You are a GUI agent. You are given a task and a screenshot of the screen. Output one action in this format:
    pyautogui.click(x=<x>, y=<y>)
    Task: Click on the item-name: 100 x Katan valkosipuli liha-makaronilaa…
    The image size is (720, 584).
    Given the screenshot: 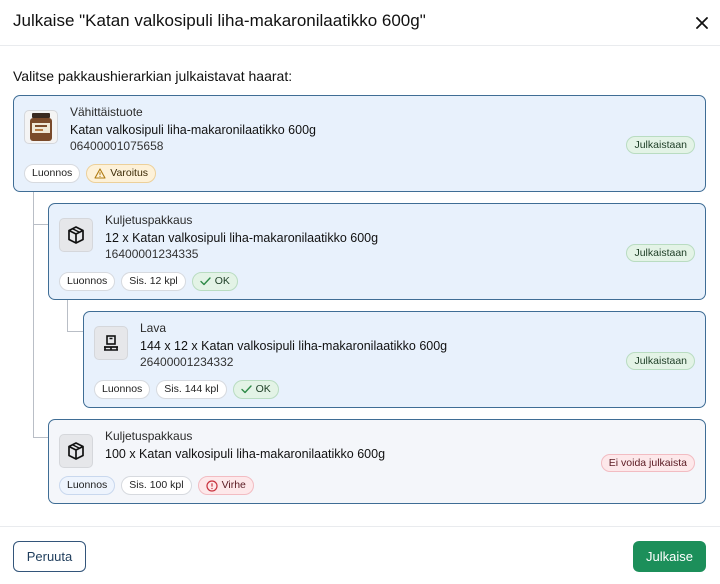 What is the action you would take?
    pyautogui.click(x=245, y=454)
    